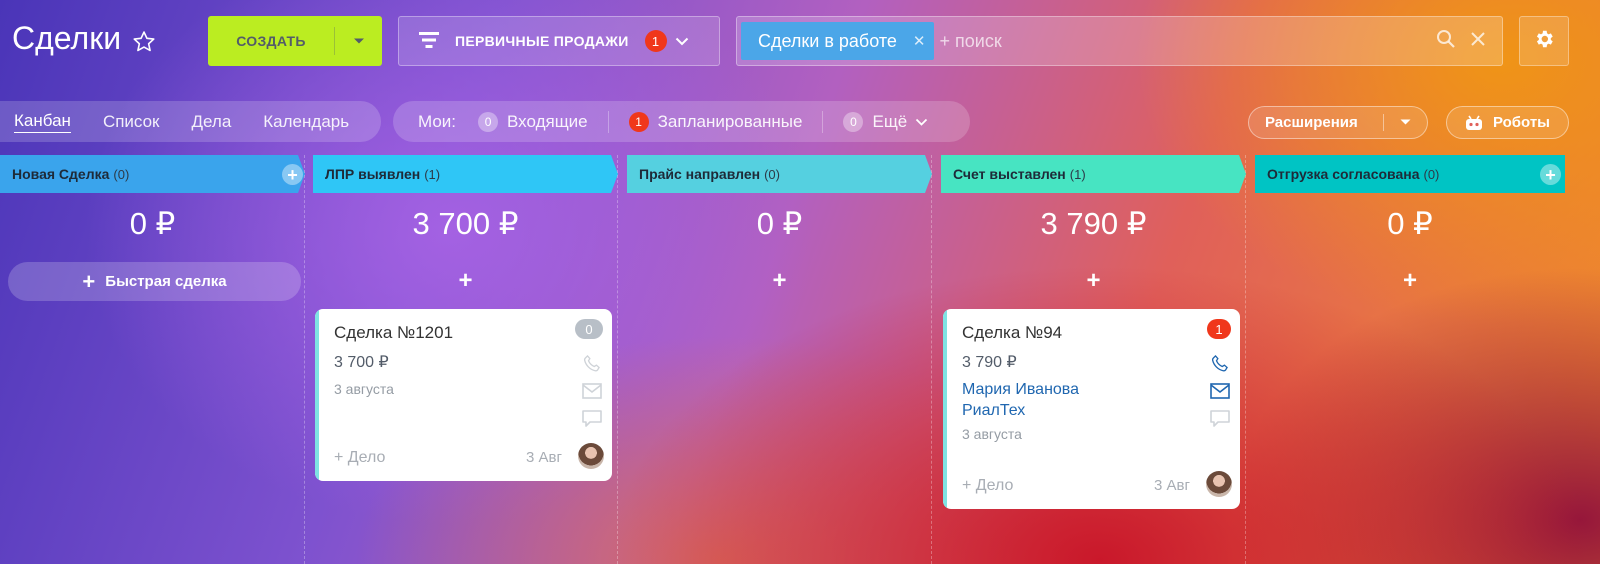 The image size is (1600, 564). I want to click on stage-header: Счет выставлен (1), so click(1093, 174).